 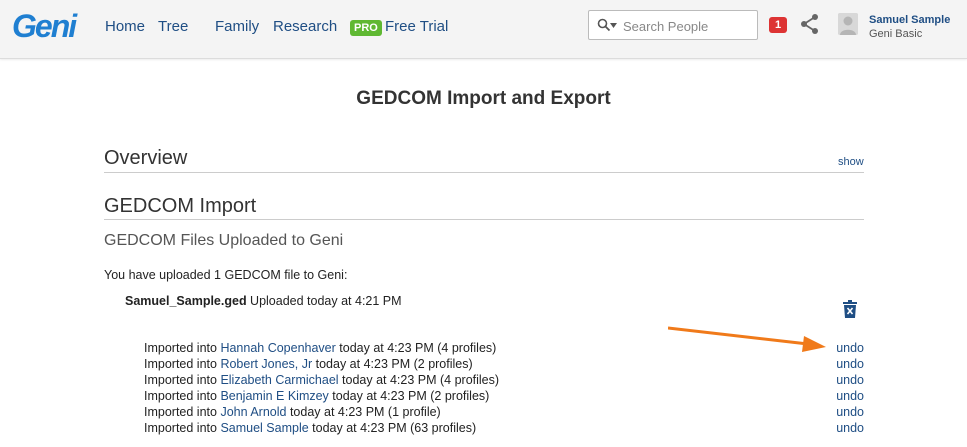 What do you see at coordinates (324, 301) in the screenshot?
I see `gedcom-file-status: Uploaded today at 4:21 PM` at bounding box center [324, 301].